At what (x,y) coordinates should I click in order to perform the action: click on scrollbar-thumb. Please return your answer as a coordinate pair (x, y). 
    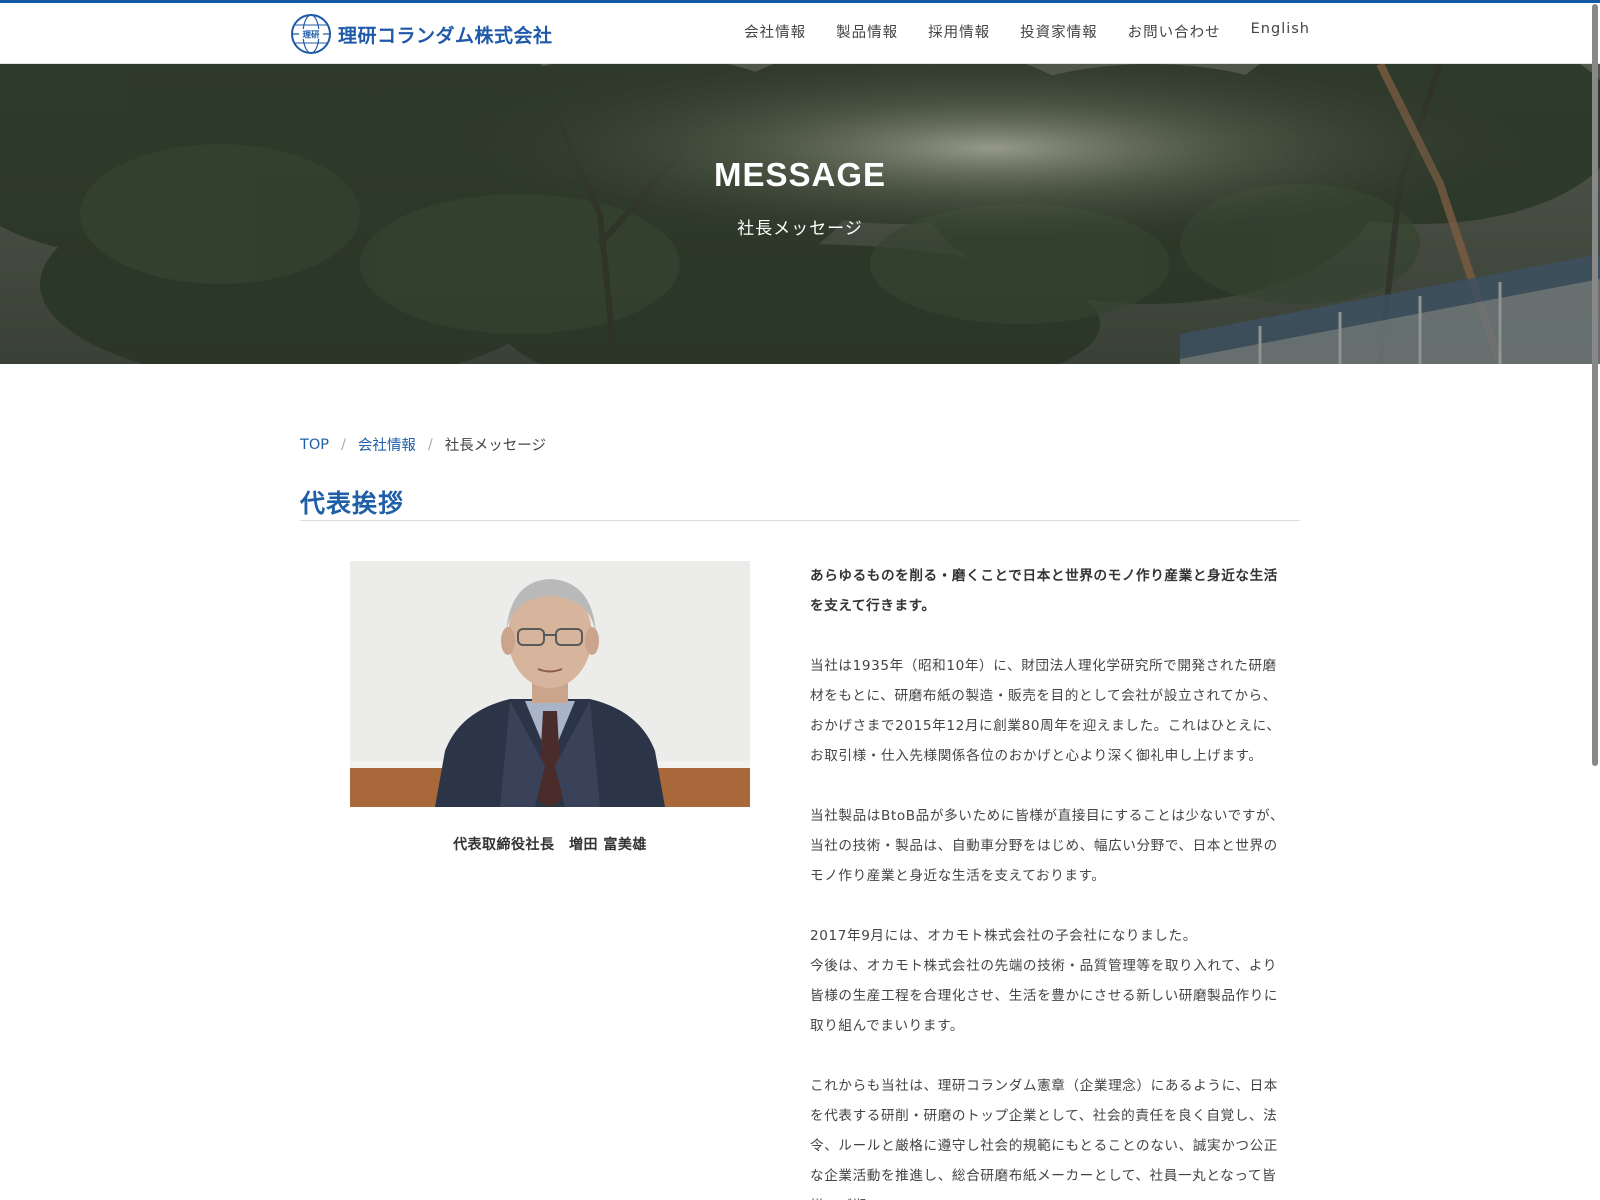
    Looking at the image, I should click on (1595, 385).